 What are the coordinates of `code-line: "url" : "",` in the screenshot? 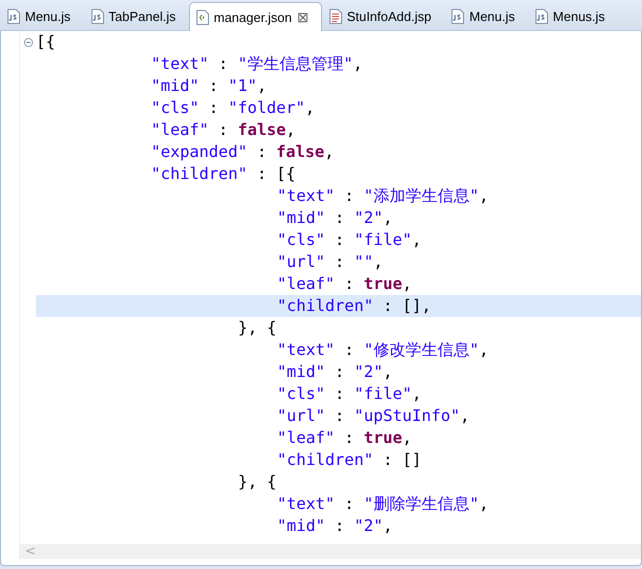 It's located at (330, 262).